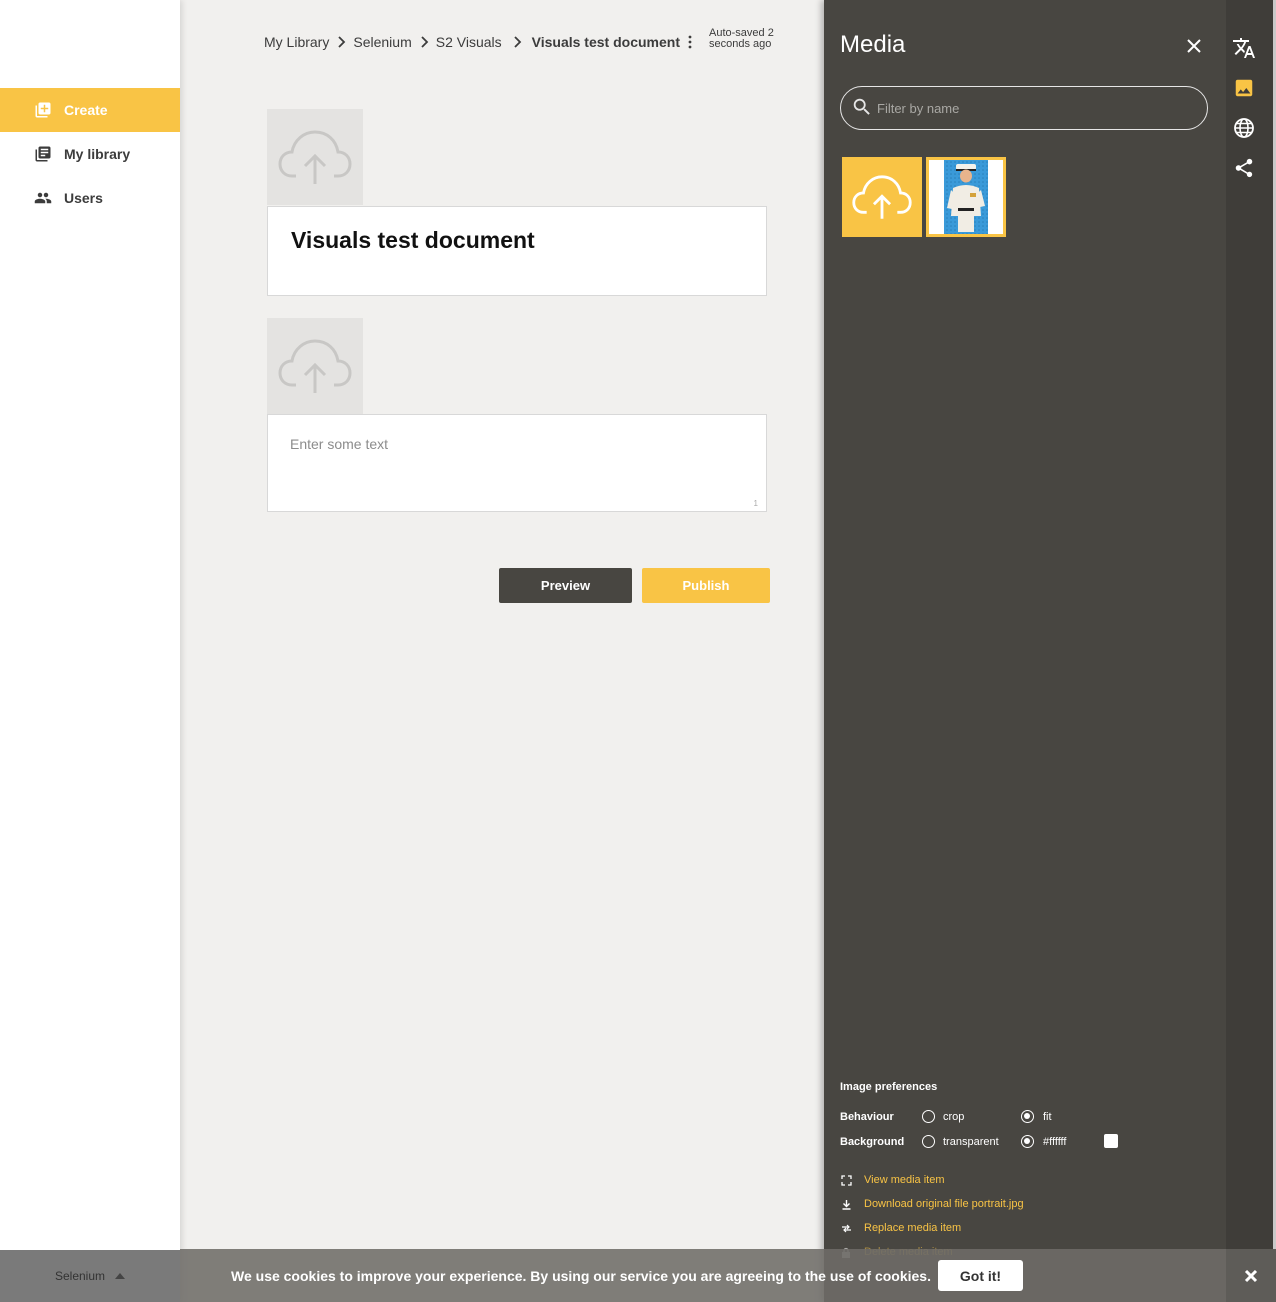 The image size is (1276, 1302). What do you see at coordinates (1244, 168) in the screenshot?
I see `share-icon` at bounding box center [1244, 168].